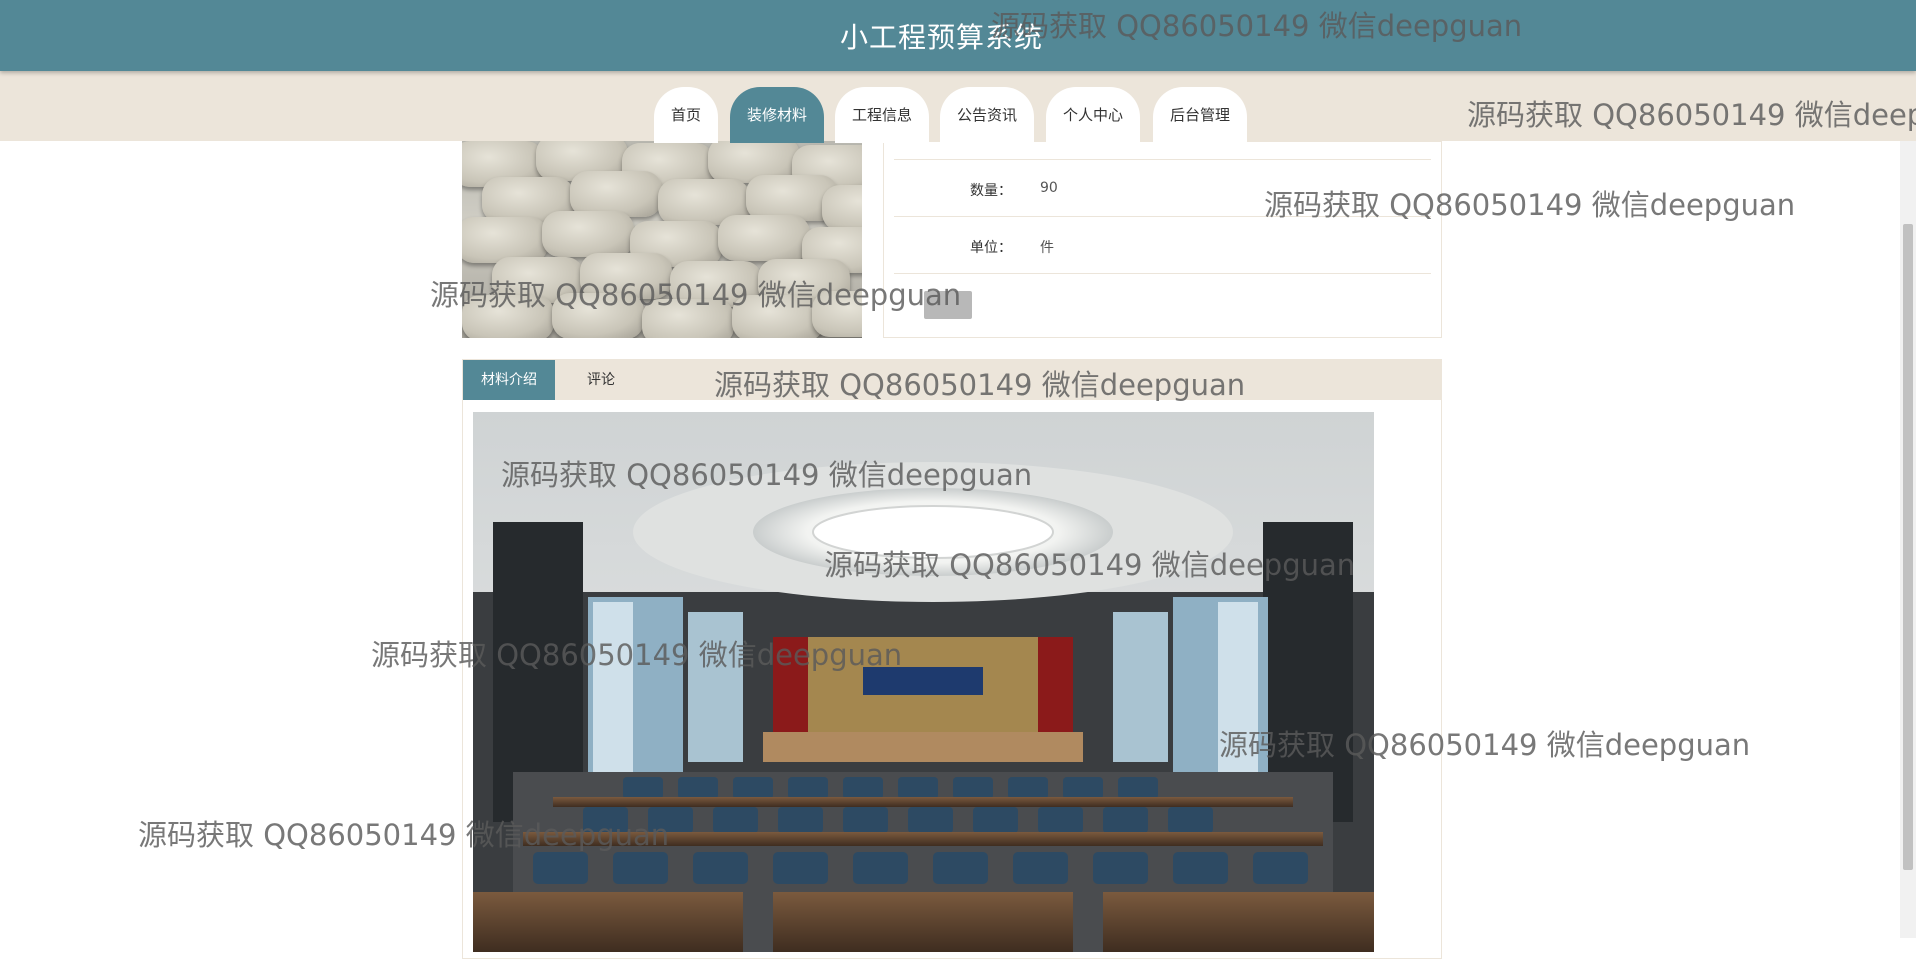 The width and height of the screenshot is (1916, 959). What do you see at coordinates (662, 239) in the screenshot?
I see `product-image` at bounding box center [662, 239].